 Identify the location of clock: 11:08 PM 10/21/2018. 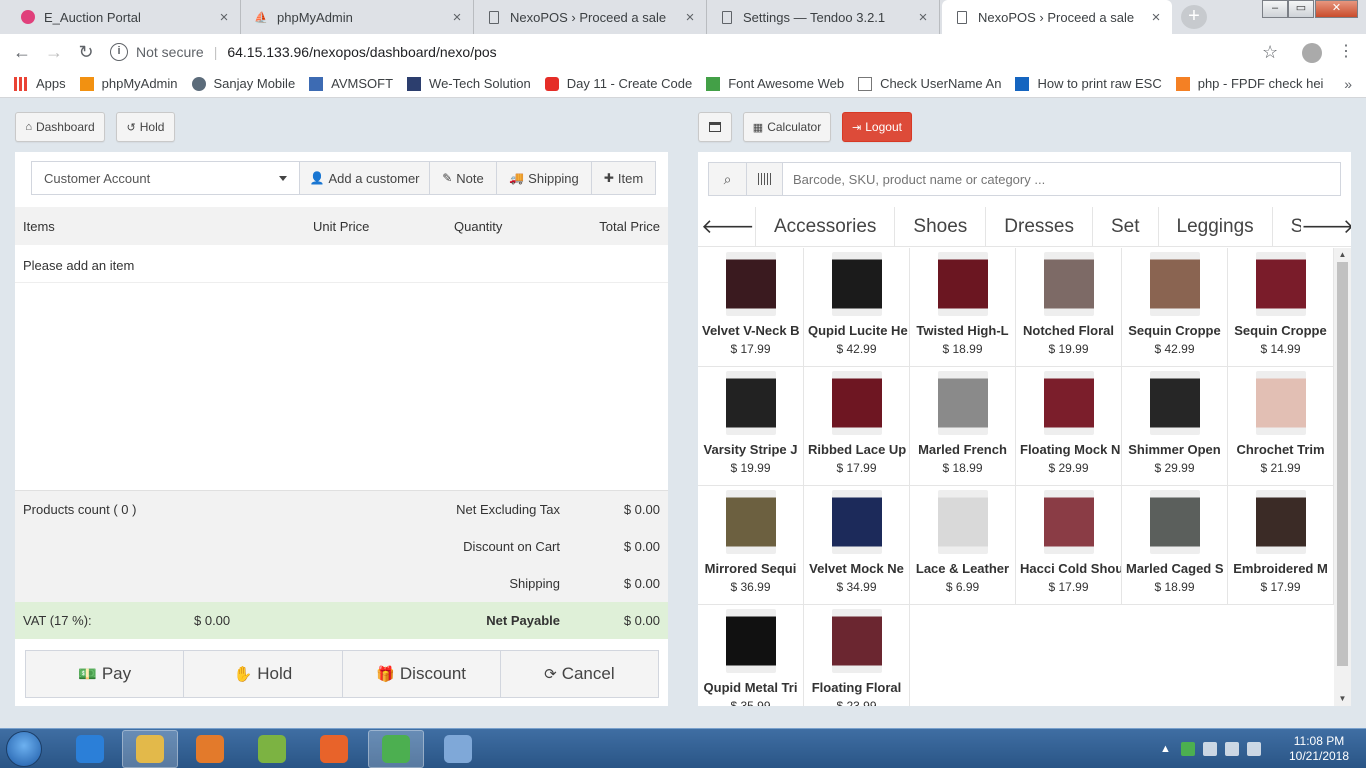
(1319, 749).